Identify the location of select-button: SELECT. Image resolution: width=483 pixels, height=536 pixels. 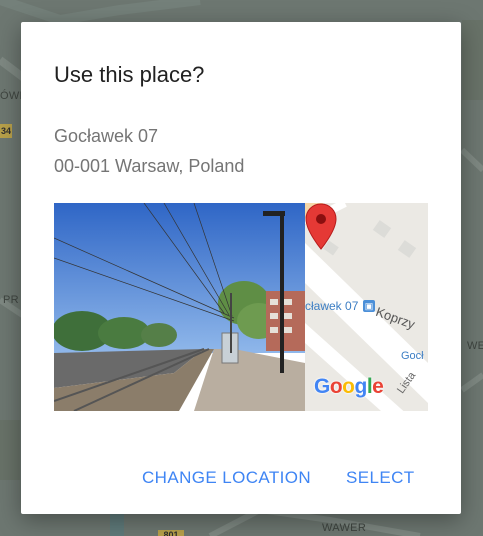
(380, 478).